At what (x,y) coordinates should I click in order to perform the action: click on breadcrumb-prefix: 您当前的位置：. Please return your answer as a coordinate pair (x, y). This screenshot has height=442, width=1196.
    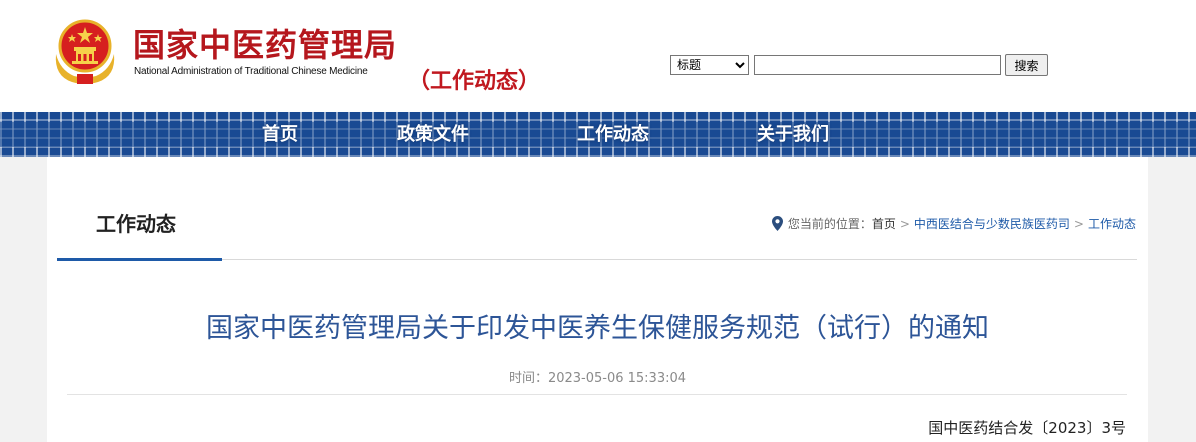
    Looking at the image, I should click on (829, 224).